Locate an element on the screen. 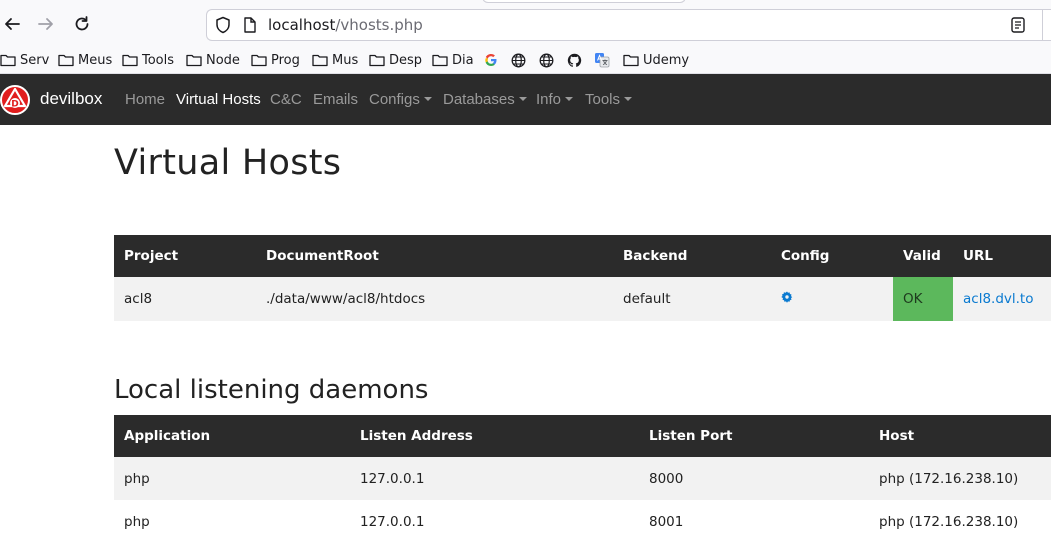 This screenshot has width=1051, height=550. url-bar: localhost/vhosts.php is located at coordinates (628, 25).